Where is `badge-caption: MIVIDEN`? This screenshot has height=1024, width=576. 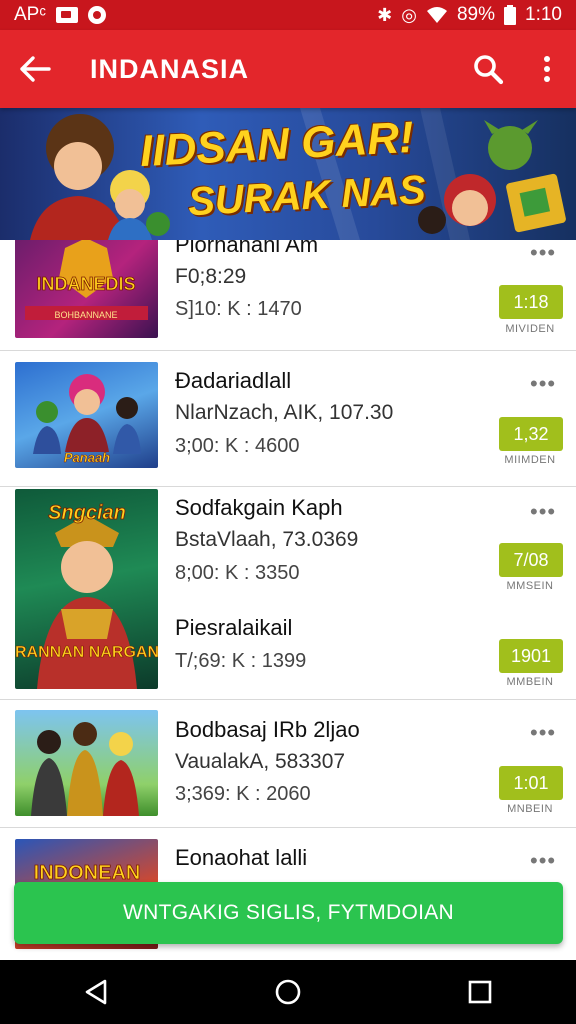
badge-caption: MIVIDEN is located at coordinates (530, 329).